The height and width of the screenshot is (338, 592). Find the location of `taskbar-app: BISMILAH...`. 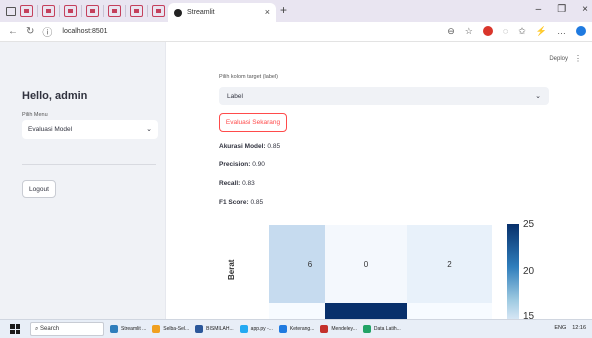

taskbar-app: BISMILAH... is located at coordinates (214, 329).